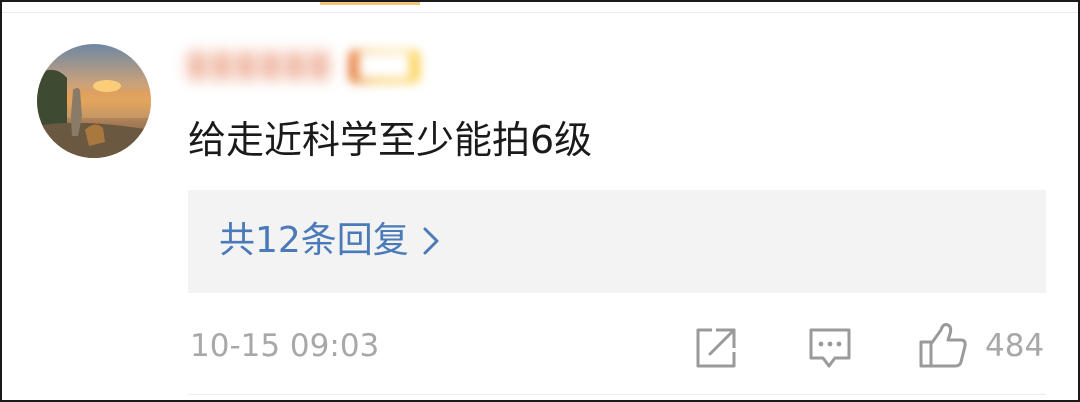 The height and width of the screenshot is (402, 1080). I want to click on thumbs-up-icon, so click(943, 345).